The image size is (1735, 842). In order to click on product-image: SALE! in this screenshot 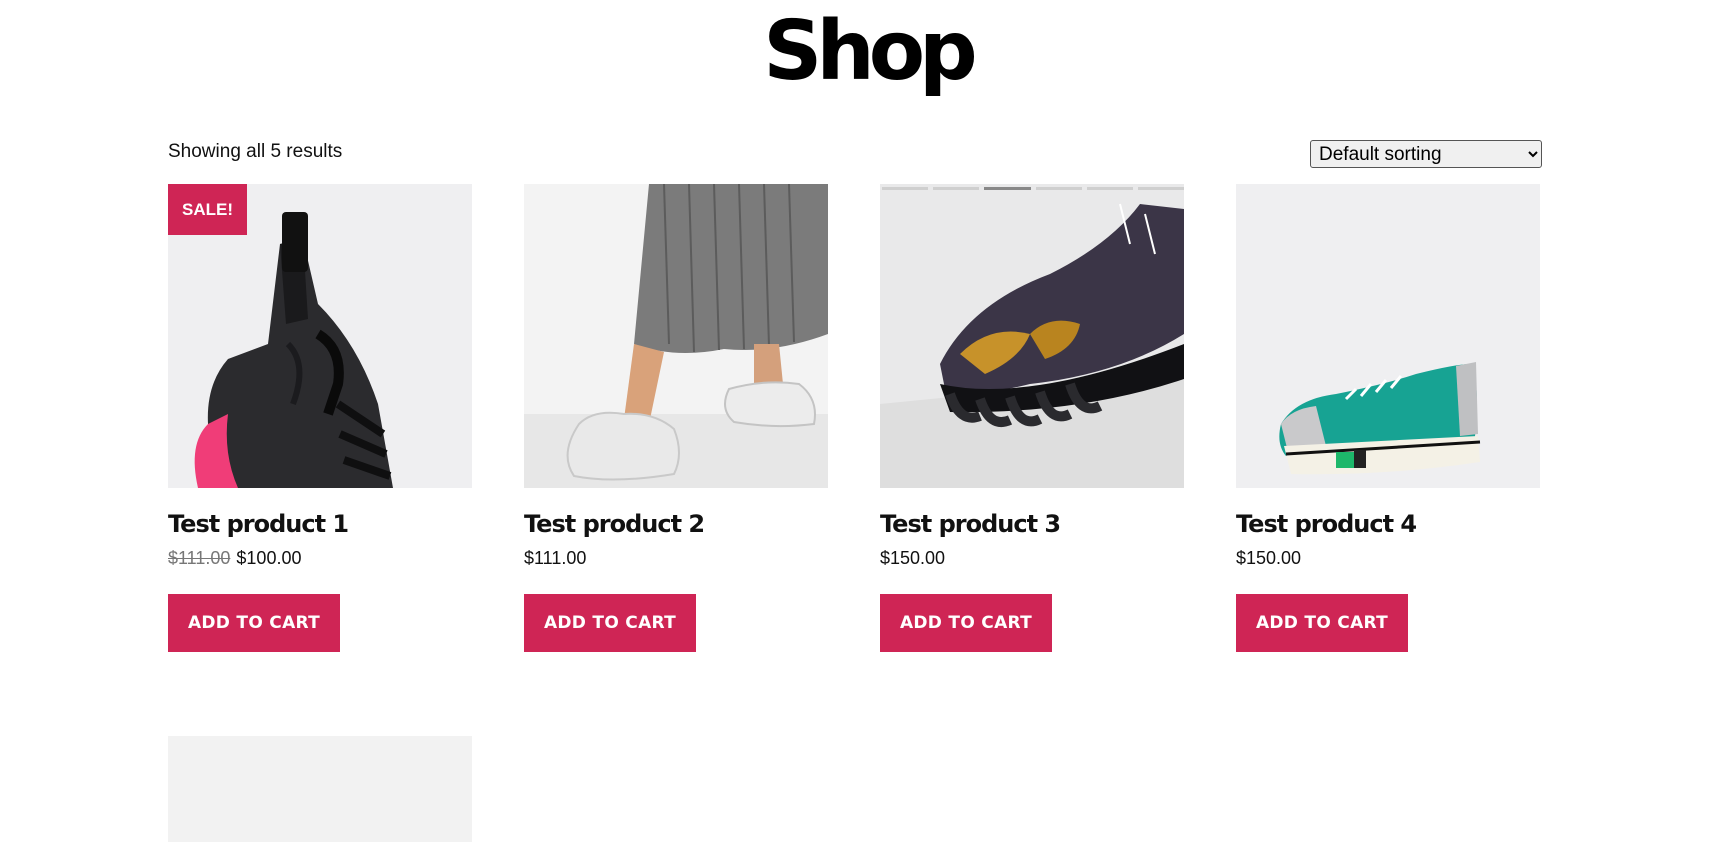, I will do `click(320, 336)`.